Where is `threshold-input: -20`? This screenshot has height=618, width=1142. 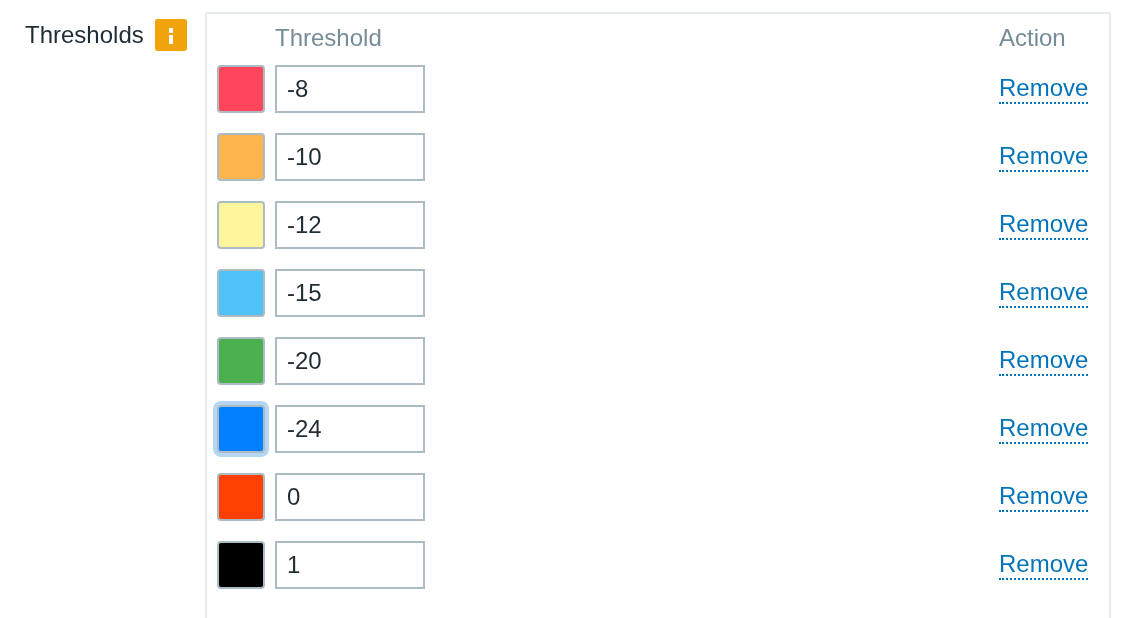 threshold-input: -20 is located at coordinates (350, 361).